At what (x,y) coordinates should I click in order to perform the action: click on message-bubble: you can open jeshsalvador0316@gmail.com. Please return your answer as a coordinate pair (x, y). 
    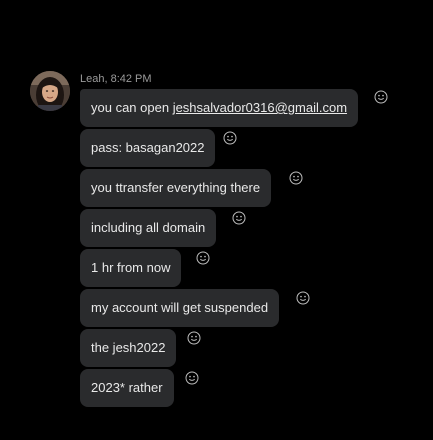
    Looking at the image, I should click on (219, 108).